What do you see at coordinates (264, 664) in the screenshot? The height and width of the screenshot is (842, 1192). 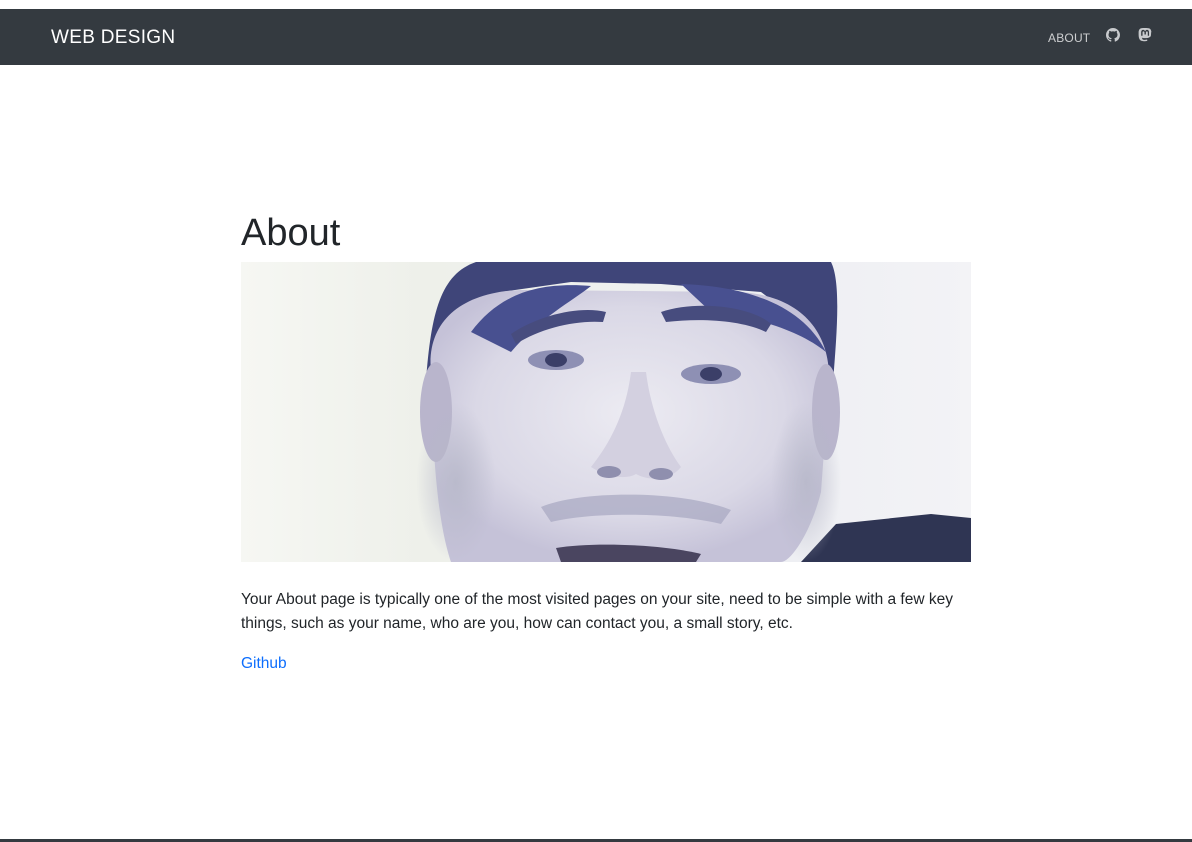 I see `github-link: Github` at bounding box center [264, 664].